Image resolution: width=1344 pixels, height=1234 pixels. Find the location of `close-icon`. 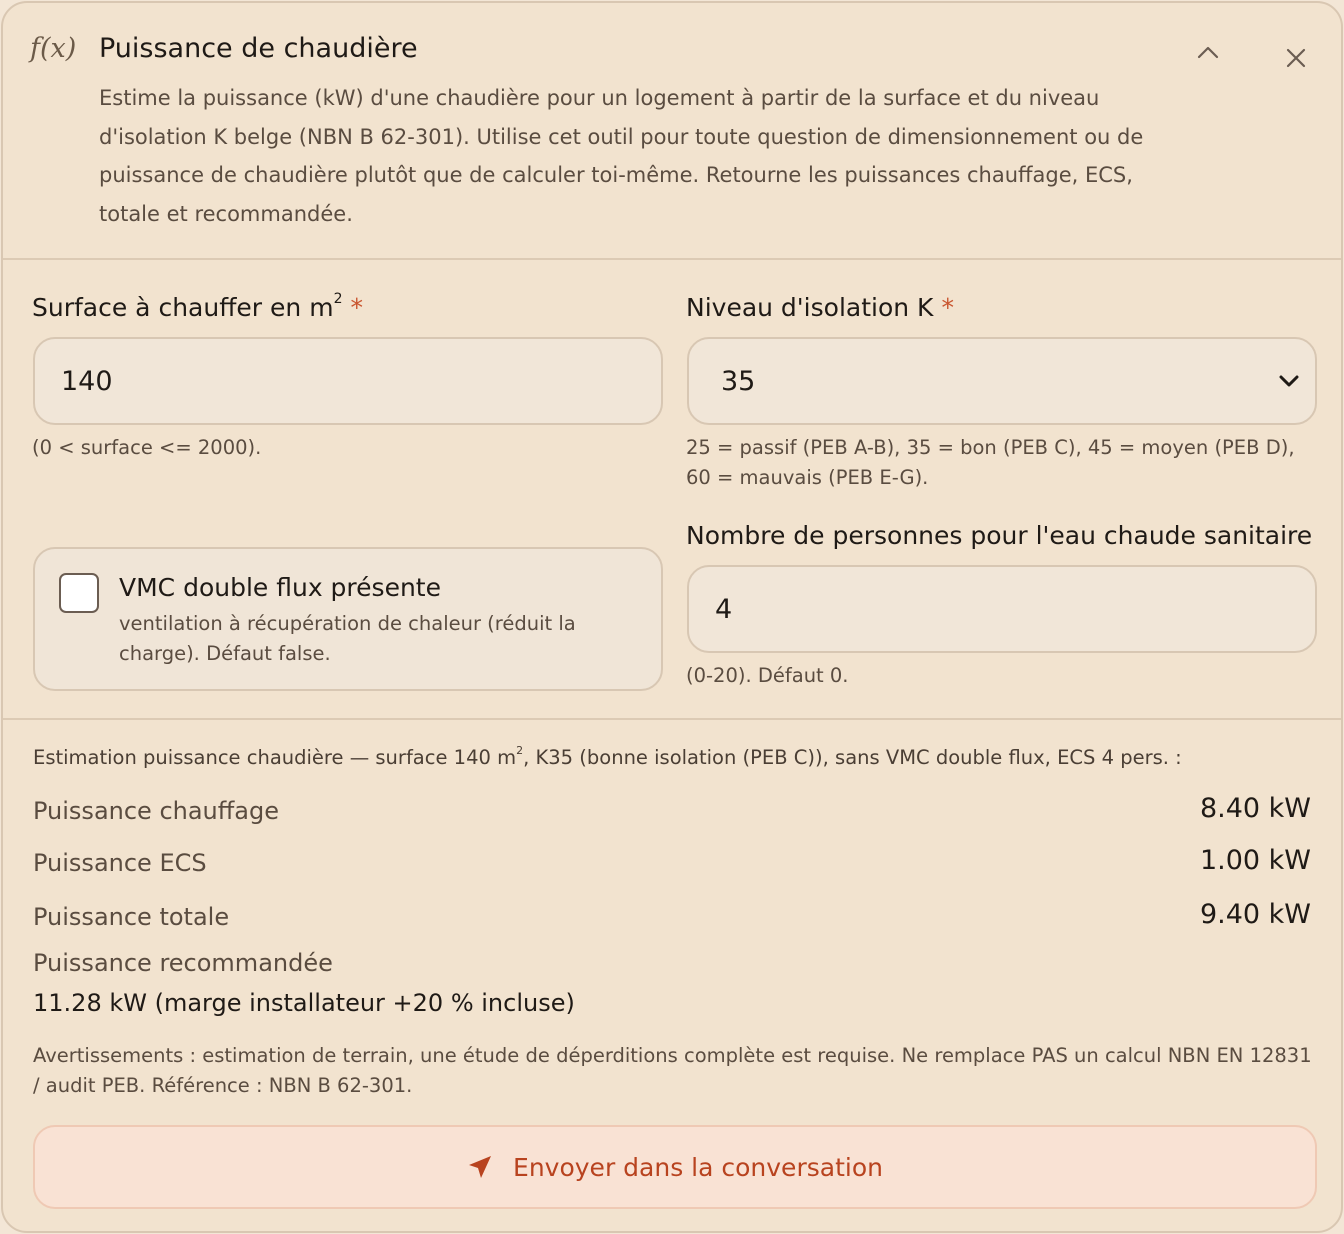

close-icon is located at coordinates (1296, 58).